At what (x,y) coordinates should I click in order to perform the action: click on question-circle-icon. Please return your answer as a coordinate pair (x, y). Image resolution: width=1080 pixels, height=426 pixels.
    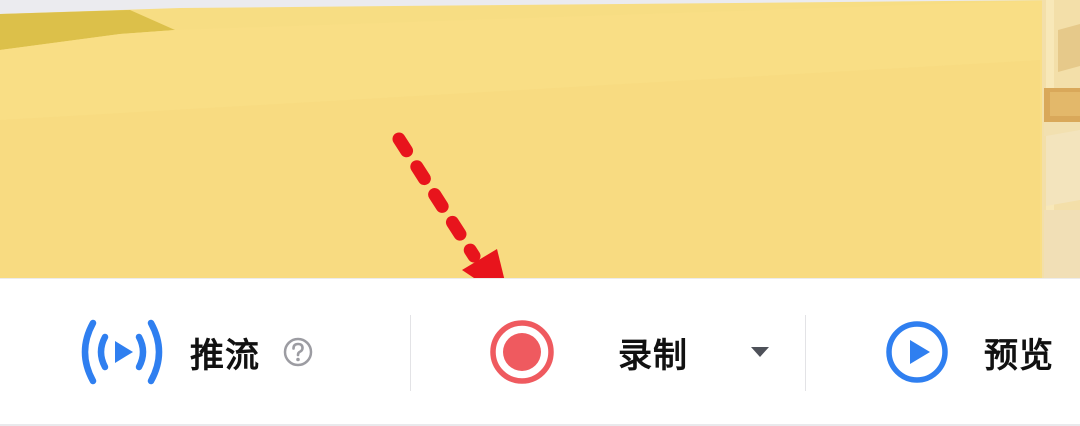
    Looking at the image, I should click on (298, 352).